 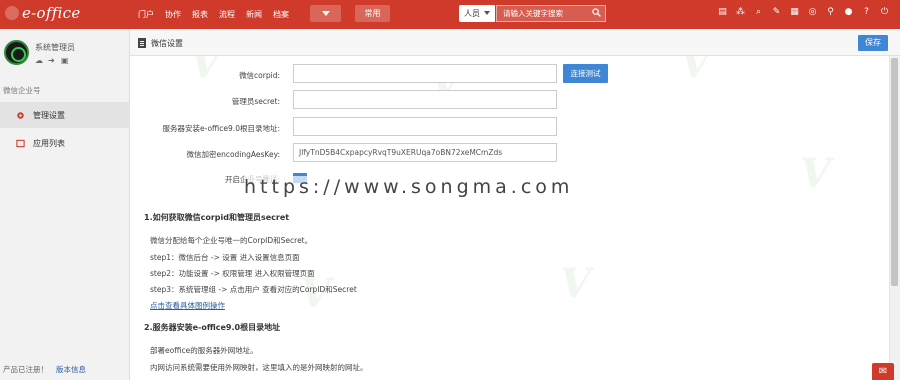 I want to click on registration-status: 产品已注册！, so click(x=25, y=369).